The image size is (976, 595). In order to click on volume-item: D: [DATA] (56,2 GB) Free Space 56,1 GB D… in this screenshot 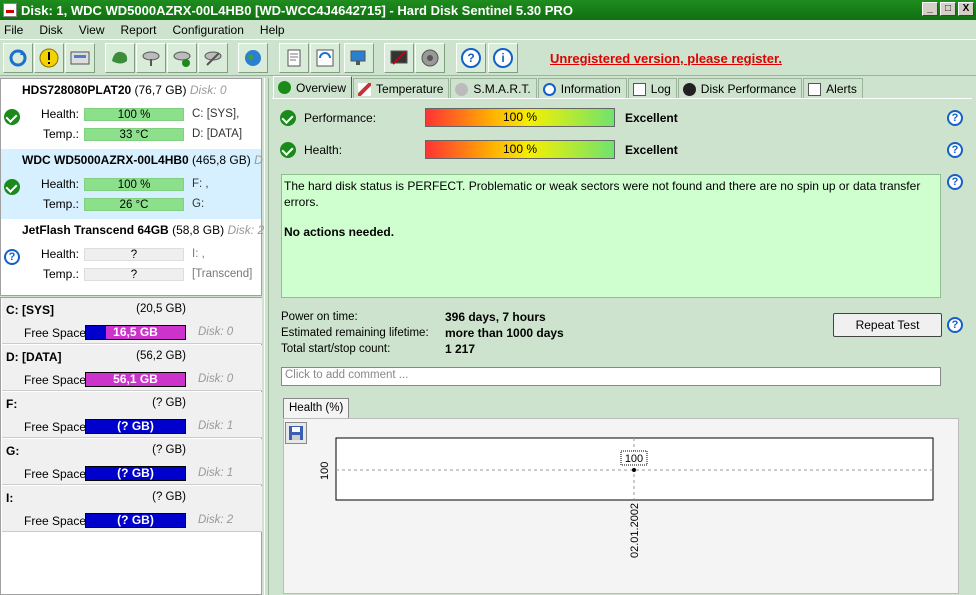, I will do `click(132, 368)`.